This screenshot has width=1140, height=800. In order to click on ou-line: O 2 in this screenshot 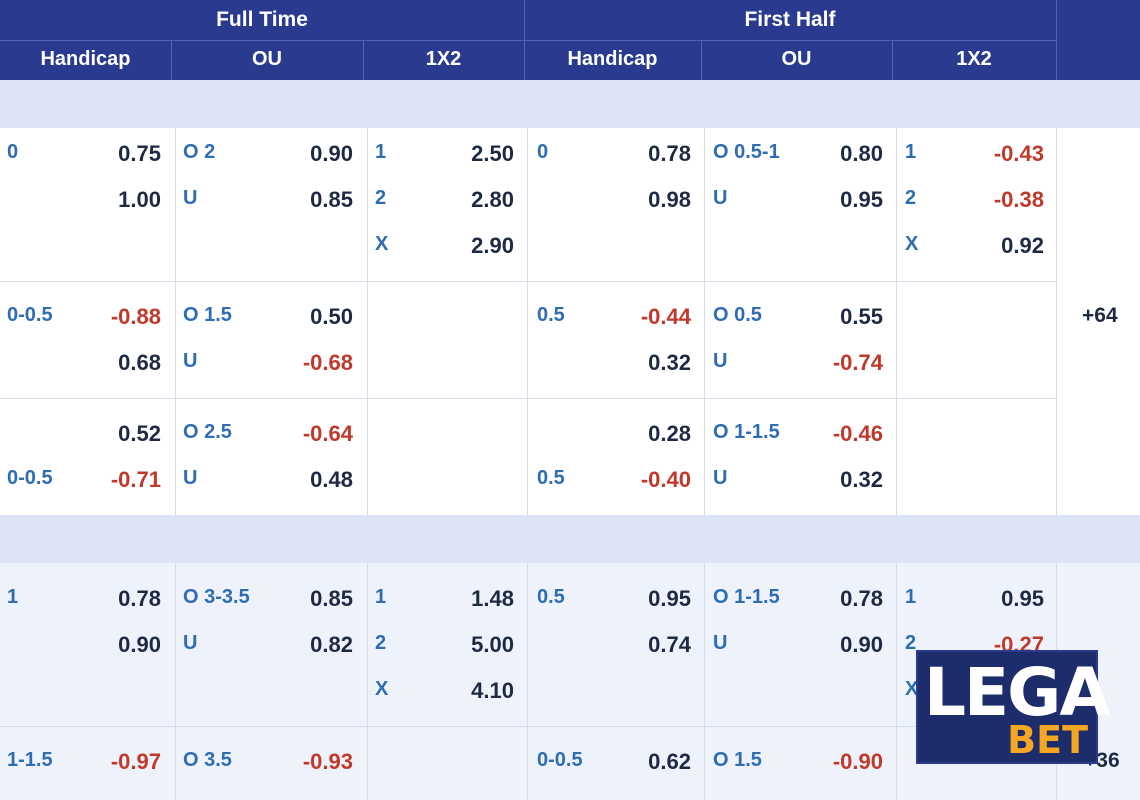, I will do `click(199, 152)`.